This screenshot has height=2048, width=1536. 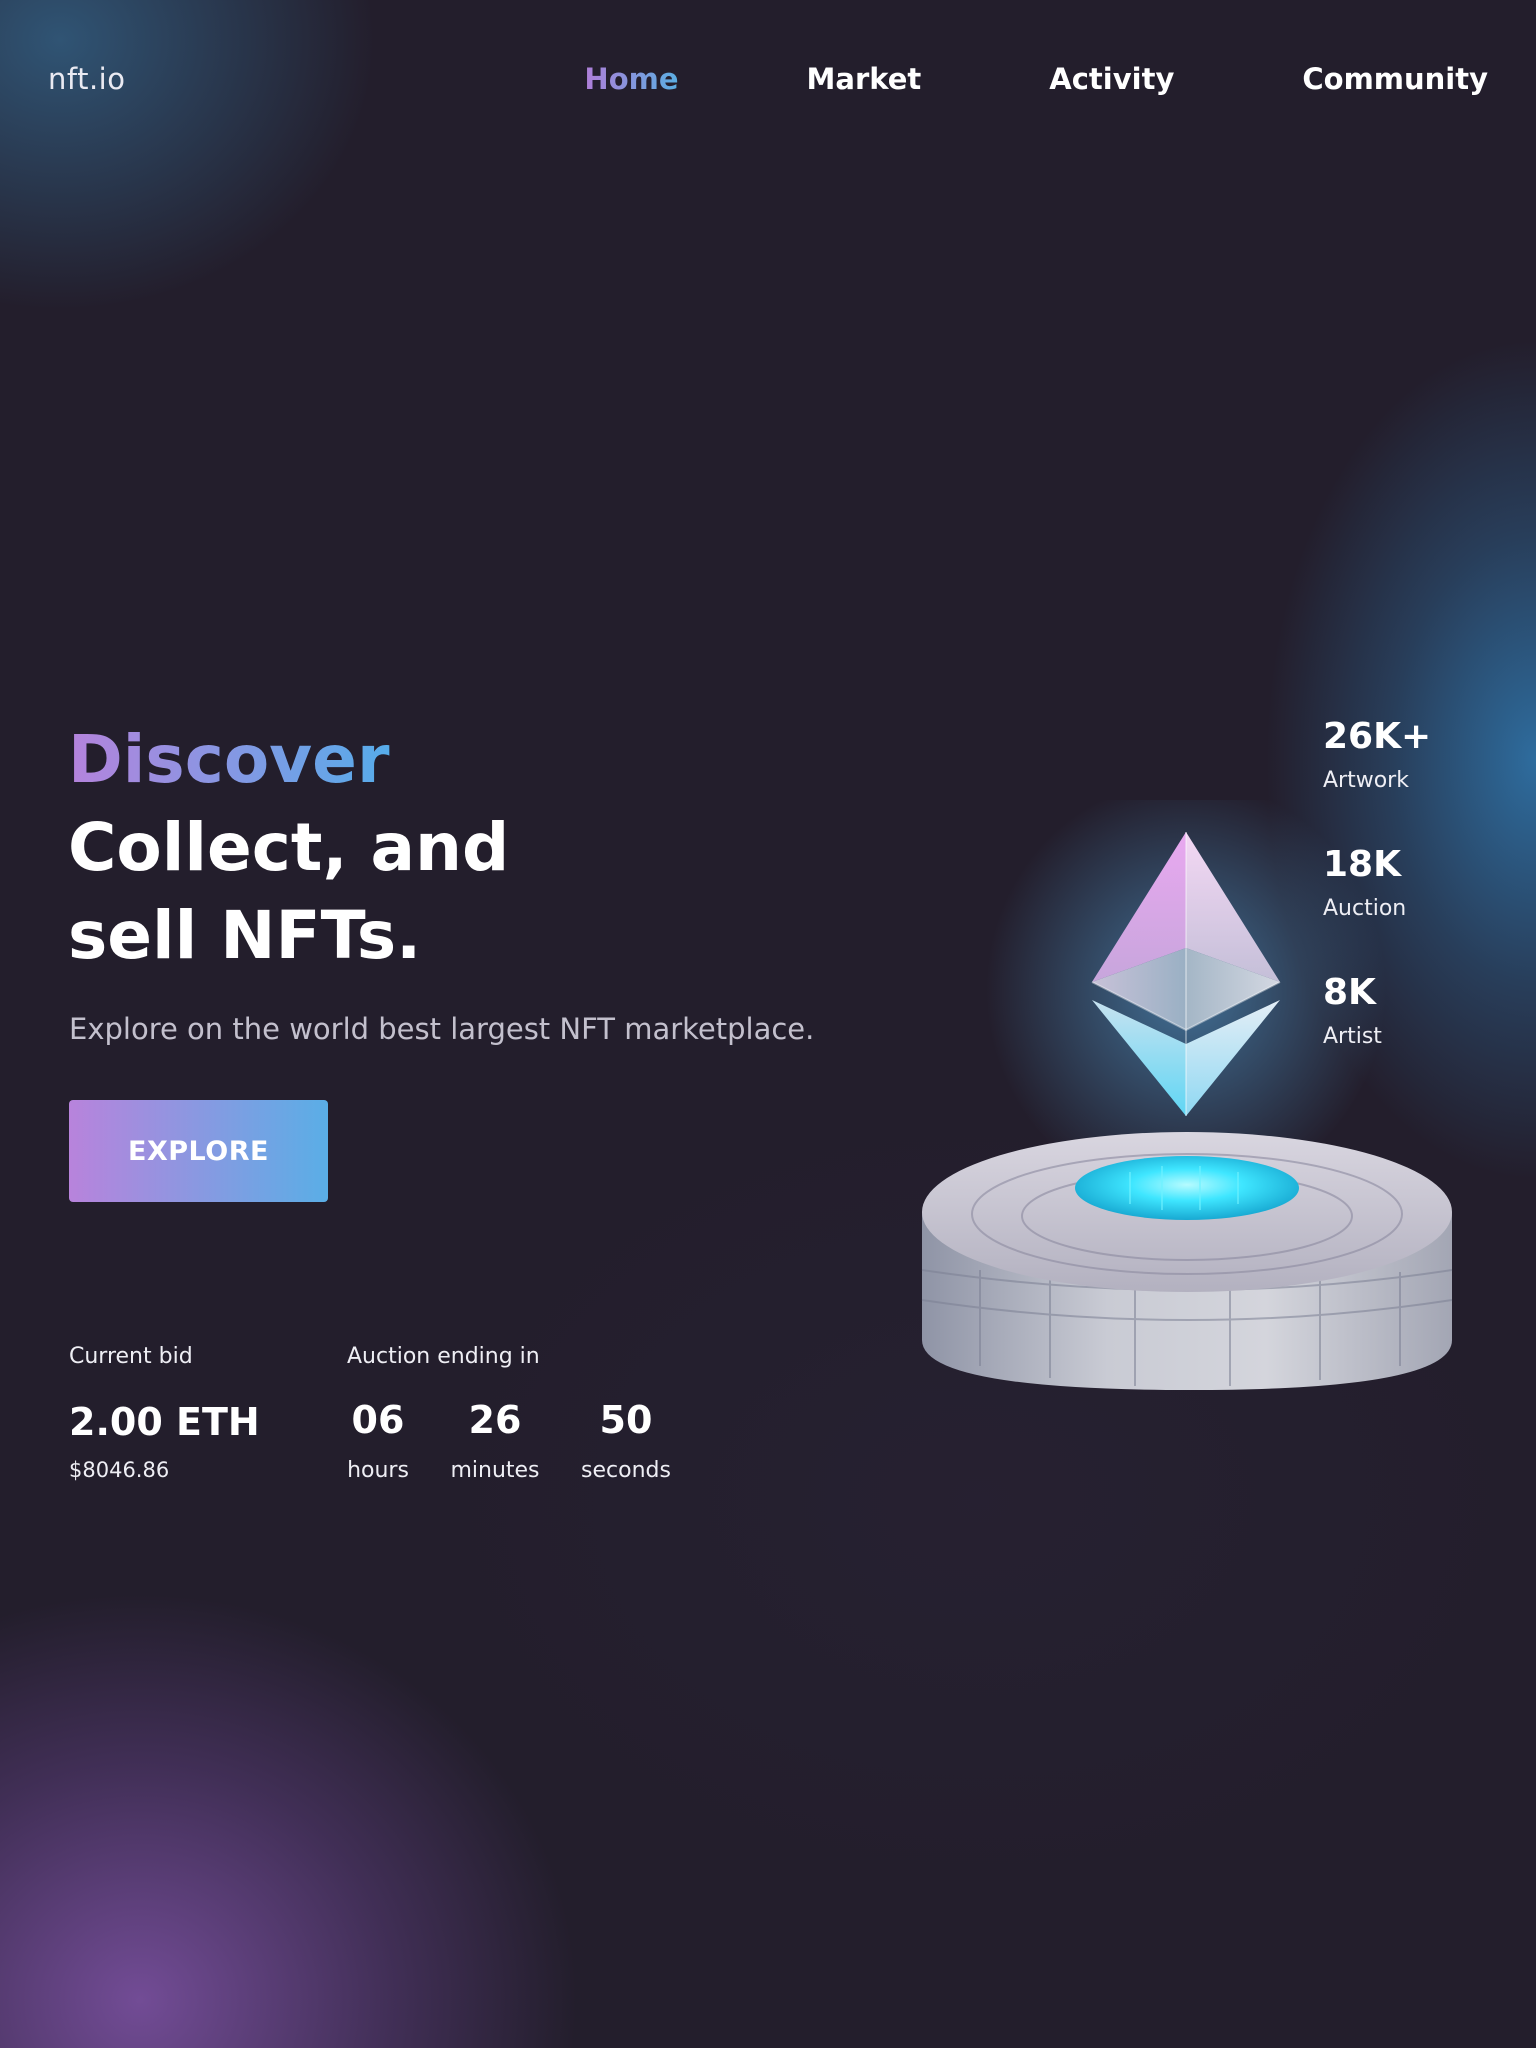 What do you see at coordinates (443, 1356) in the screenshot?
I see `auction-ending-label: Auction ending in` at bounding box center [443, 1356].